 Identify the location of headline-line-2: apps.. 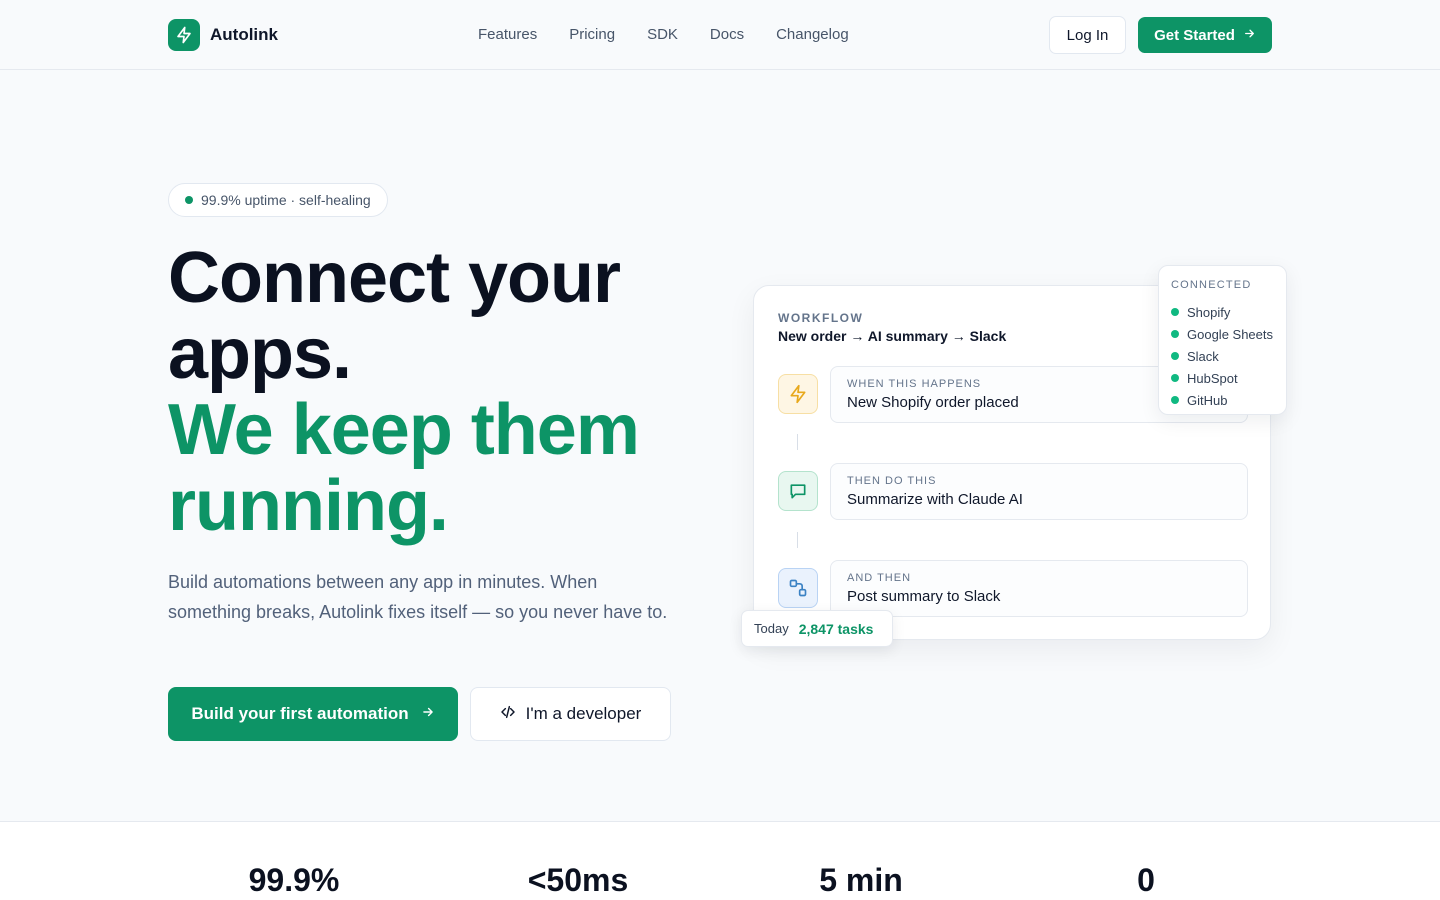
(260, 354).